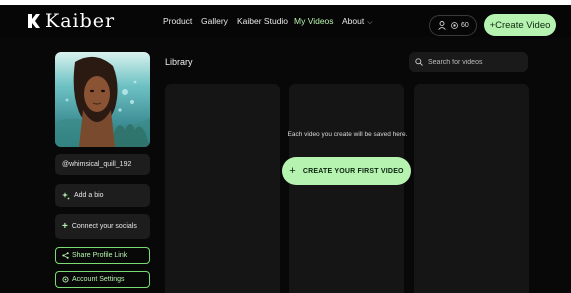 This screenshot has width=571, height=293. I want to click on user-credits-pill: 60, so click(453, 25).